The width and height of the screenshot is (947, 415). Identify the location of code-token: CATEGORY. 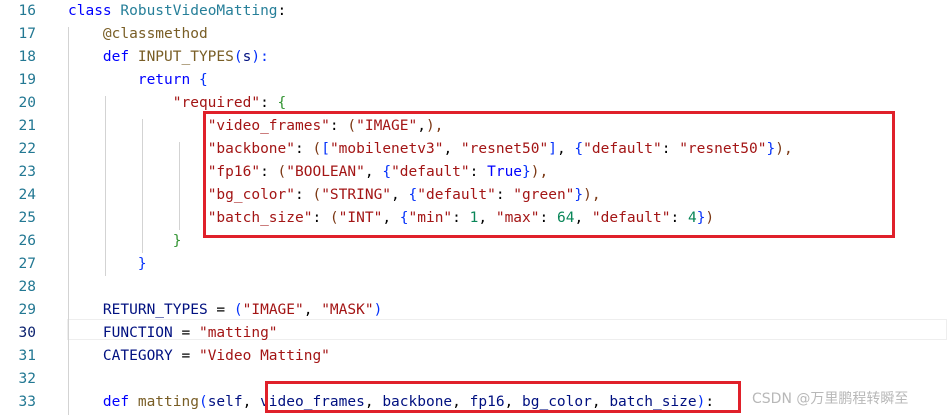
(137, 356).